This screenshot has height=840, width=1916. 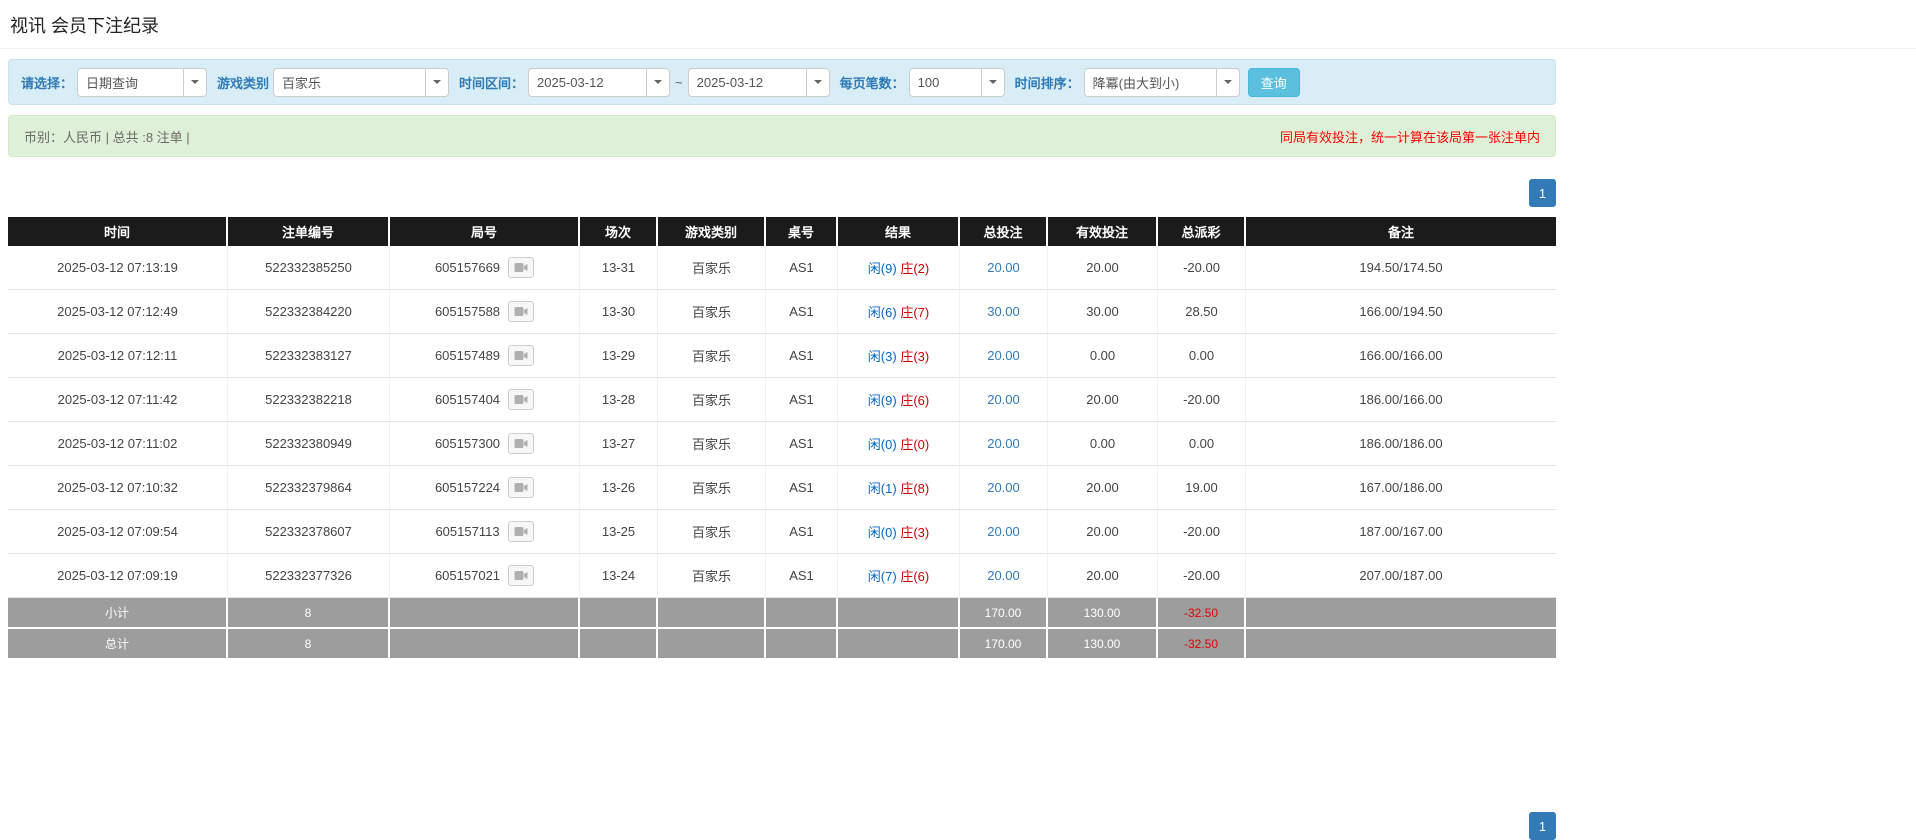 I want to click on filter-bar: 请选择： 游戏类别 时间区间： ~ 每页笔数： 时间排序：, so click(x=782, y=82).